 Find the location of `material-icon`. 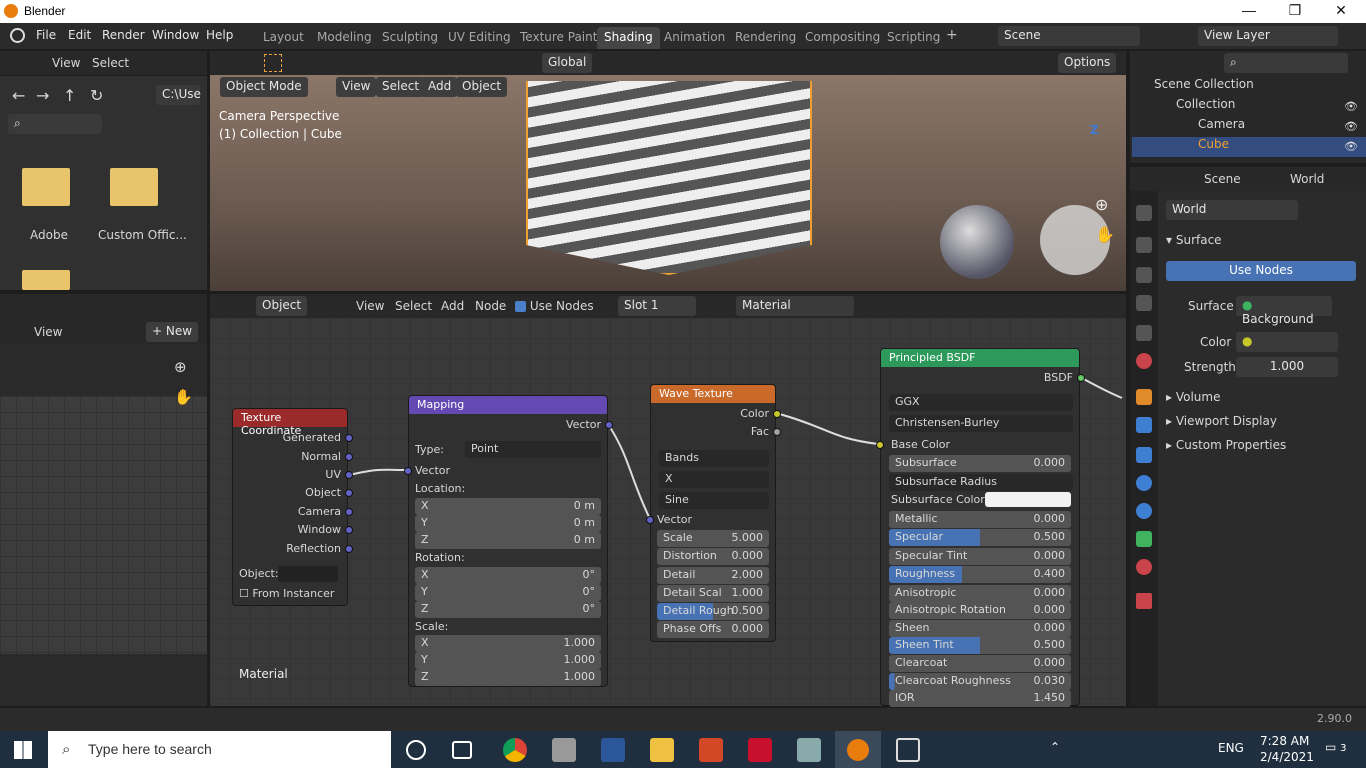

material-icon is located at coordinates (1144, 567).